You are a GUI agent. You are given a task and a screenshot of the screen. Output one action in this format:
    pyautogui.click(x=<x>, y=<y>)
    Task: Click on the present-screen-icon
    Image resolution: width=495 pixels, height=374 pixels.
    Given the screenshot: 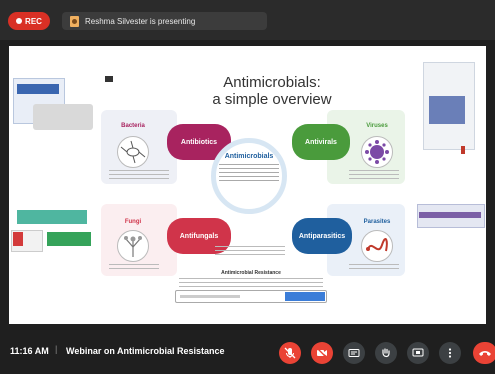 What is the action you would take?
    pyautogui.click(x=418, y=352)
    